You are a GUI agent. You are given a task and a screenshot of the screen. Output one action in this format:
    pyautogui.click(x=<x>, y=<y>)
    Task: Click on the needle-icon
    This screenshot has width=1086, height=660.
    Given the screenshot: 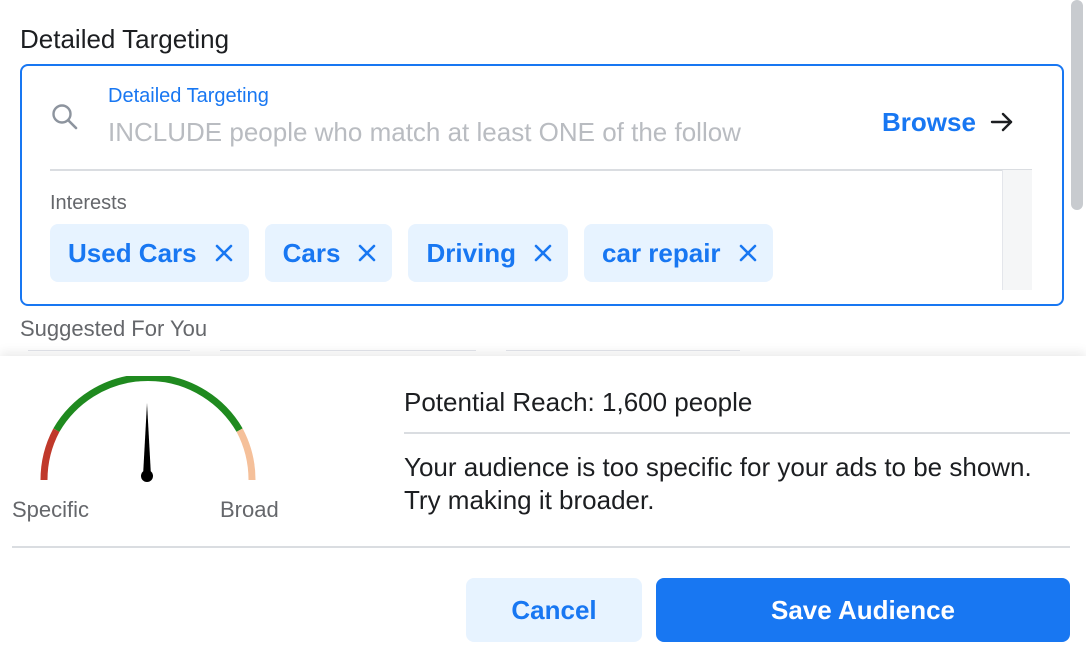 What is the action you would take?
    pyautogui.click(x=147, y=439)
    